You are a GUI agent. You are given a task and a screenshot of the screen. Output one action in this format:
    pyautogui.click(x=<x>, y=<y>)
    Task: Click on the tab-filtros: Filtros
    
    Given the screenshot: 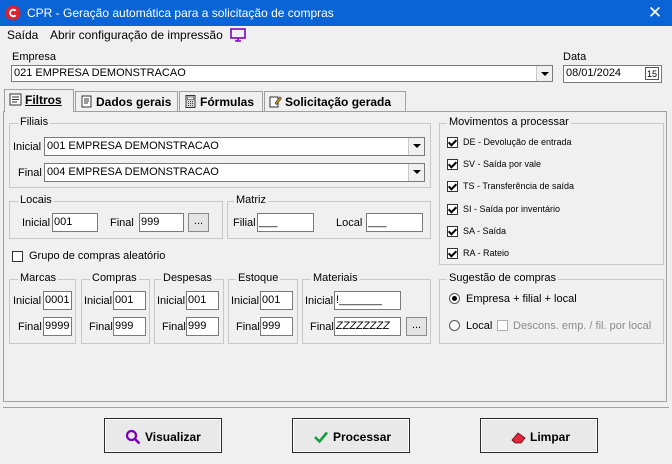 What is the action you would take?
    pyautogui.click(x=39, y=100)
    